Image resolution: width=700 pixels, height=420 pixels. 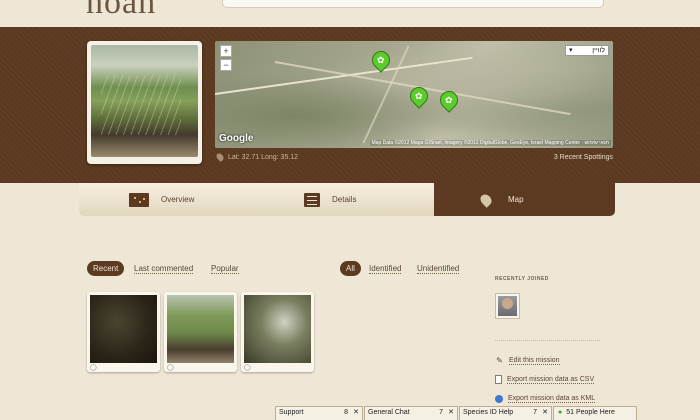 I want to click on divider, so click(x=547, y=340).